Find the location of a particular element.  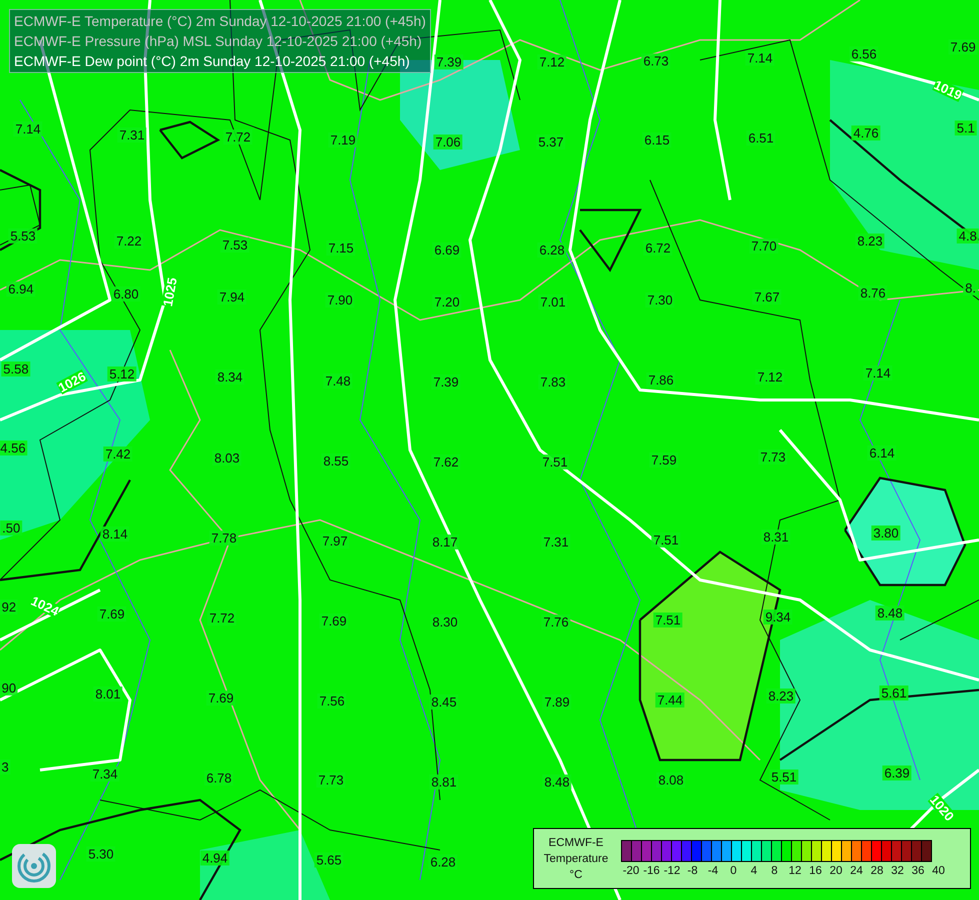

temperature-value: 3 is located at coordinates (5, 767).